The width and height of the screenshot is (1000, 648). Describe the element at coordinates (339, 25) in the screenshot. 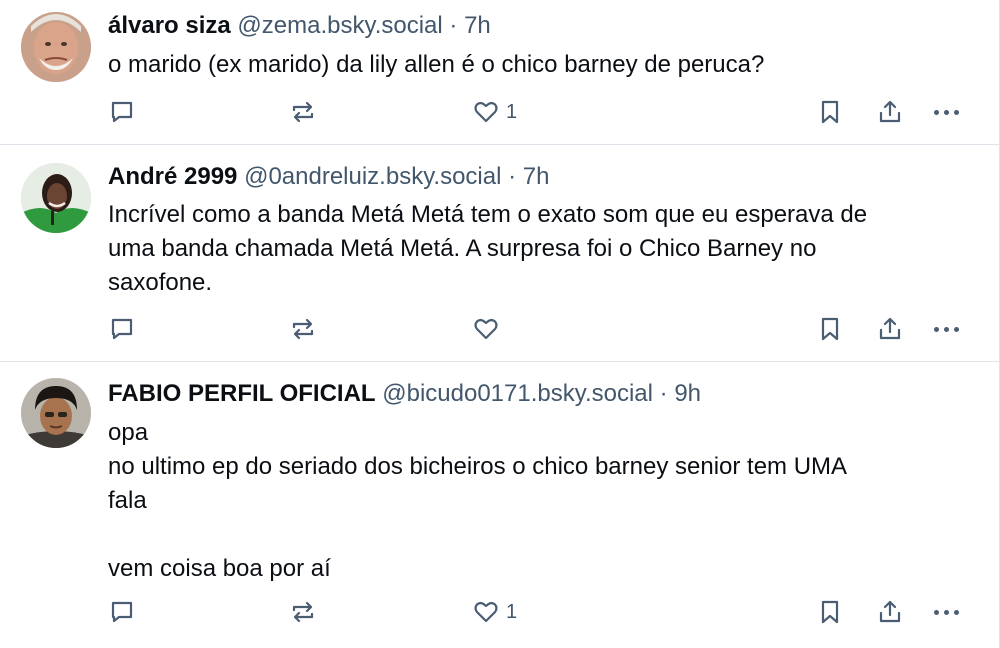

I see `author-handle: @zema.bsky.social` at that location.